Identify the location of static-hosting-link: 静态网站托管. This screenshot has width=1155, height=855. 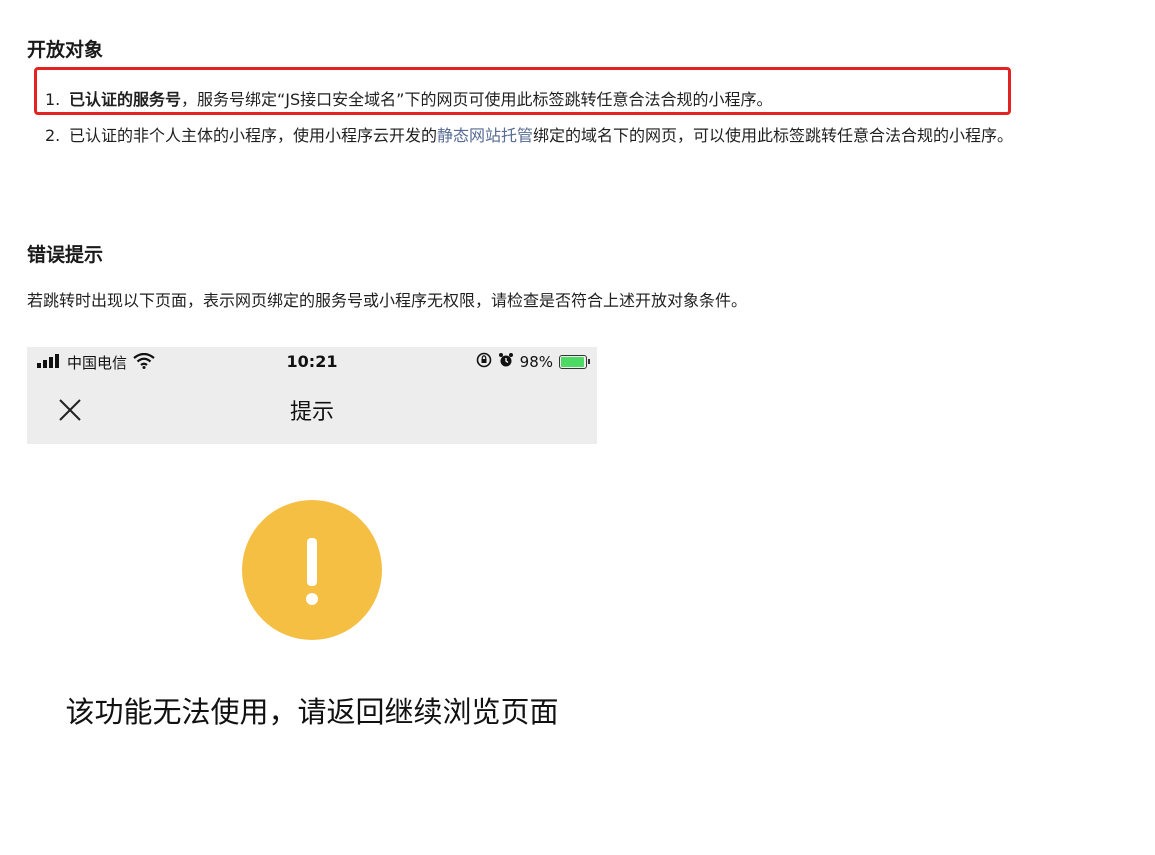
(485, 135).